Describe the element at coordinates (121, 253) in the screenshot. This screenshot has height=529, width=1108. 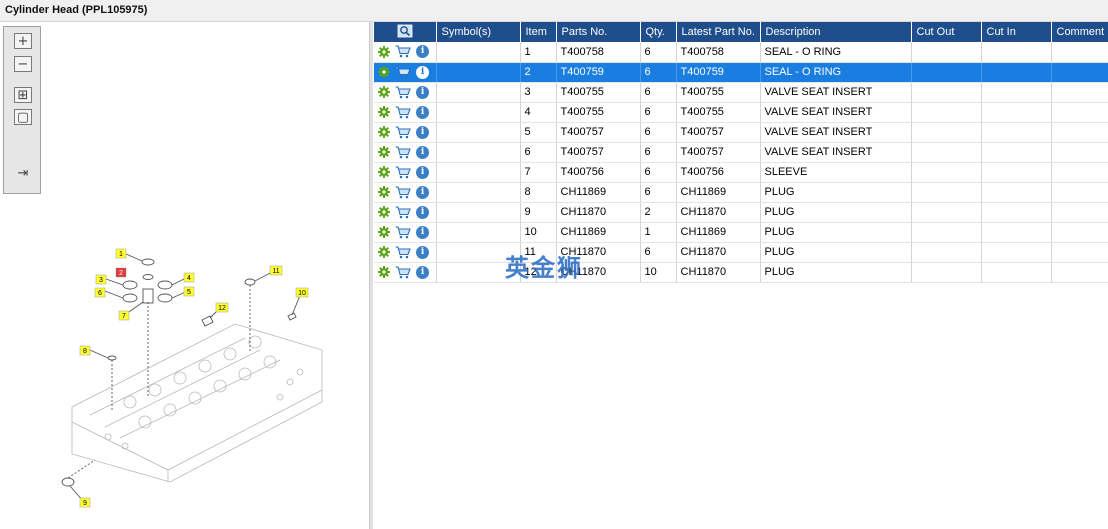
I see `callout-1: 1` at that location.